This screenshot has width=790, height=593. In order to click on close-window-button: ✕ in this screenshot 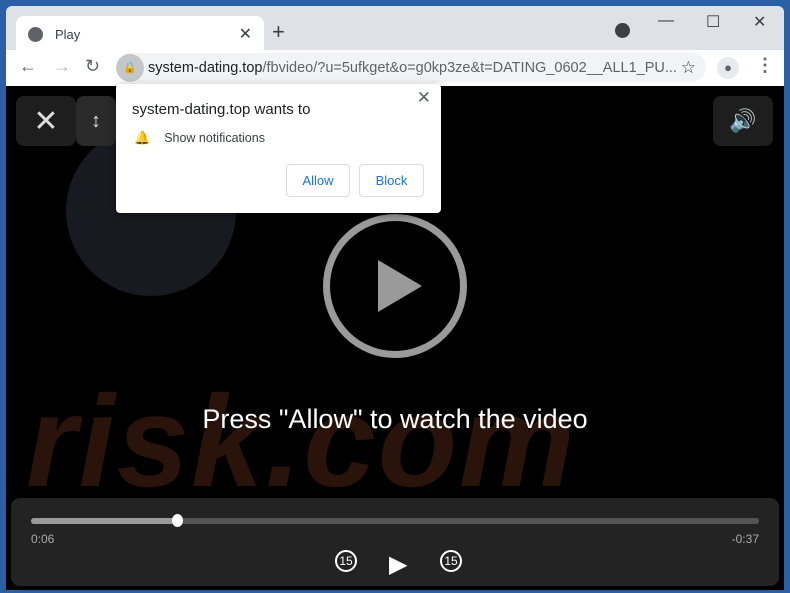, I will do `click(759, 22)`.